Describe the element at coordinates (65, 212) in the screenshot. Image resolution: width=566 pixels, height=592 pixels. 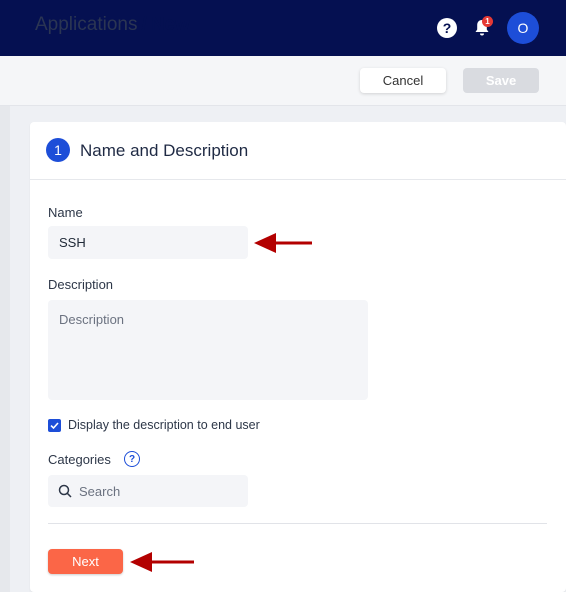
I see `name-label: Name` at that location.